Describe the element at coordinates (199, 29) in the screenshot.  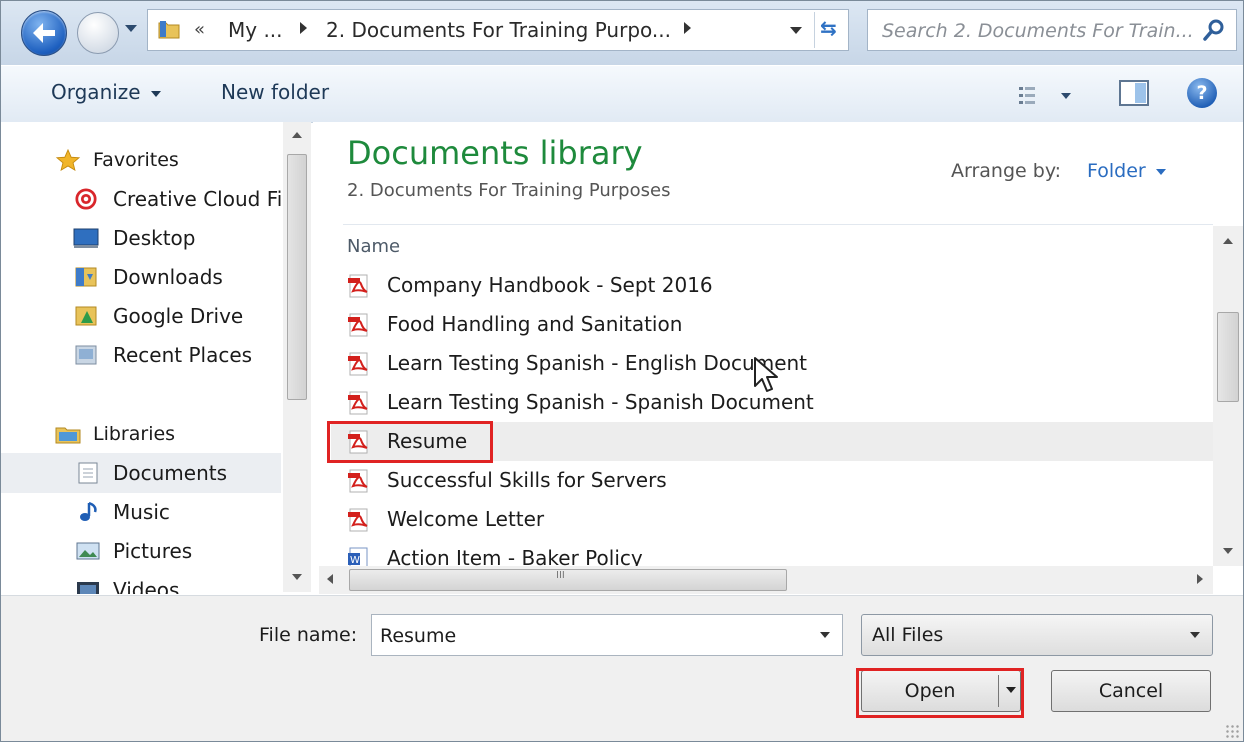
I see `overflow-chevron: «` at that location.